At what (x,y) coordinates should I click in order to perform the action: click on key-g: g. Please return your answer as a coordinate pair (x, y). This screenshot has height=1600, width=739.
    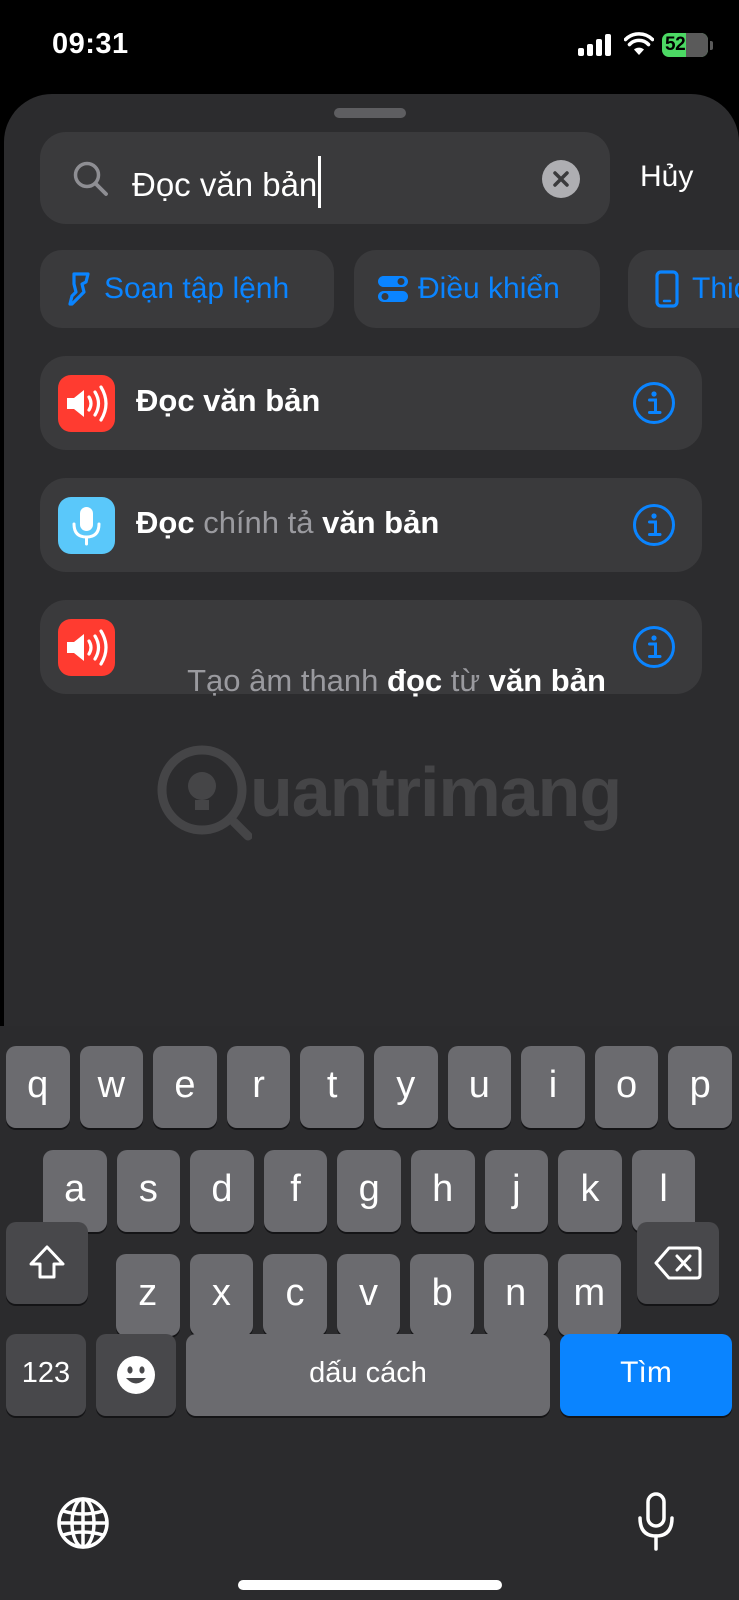
    Looking at the image, I should click on (369, 1191).